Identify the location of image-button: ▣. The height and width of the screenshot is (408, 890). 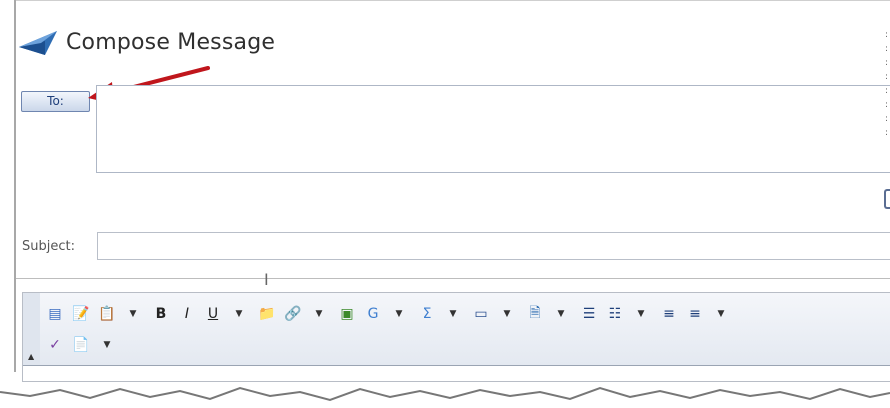
(347, 314).